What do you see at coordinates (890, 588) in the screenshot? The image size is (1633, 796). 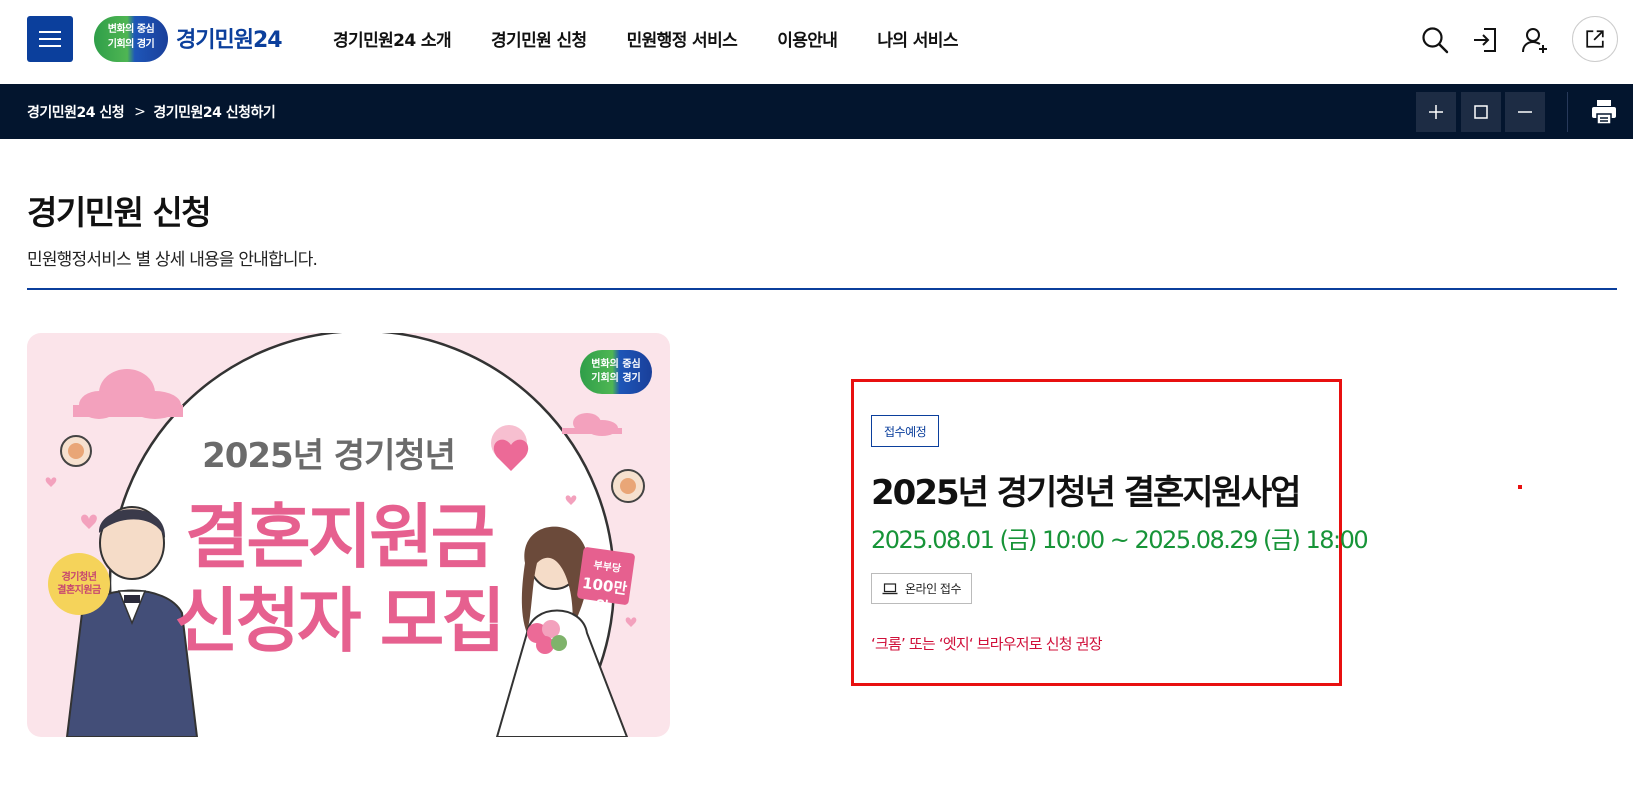 I see `laptop-icon` at bounding box center [890, 588].